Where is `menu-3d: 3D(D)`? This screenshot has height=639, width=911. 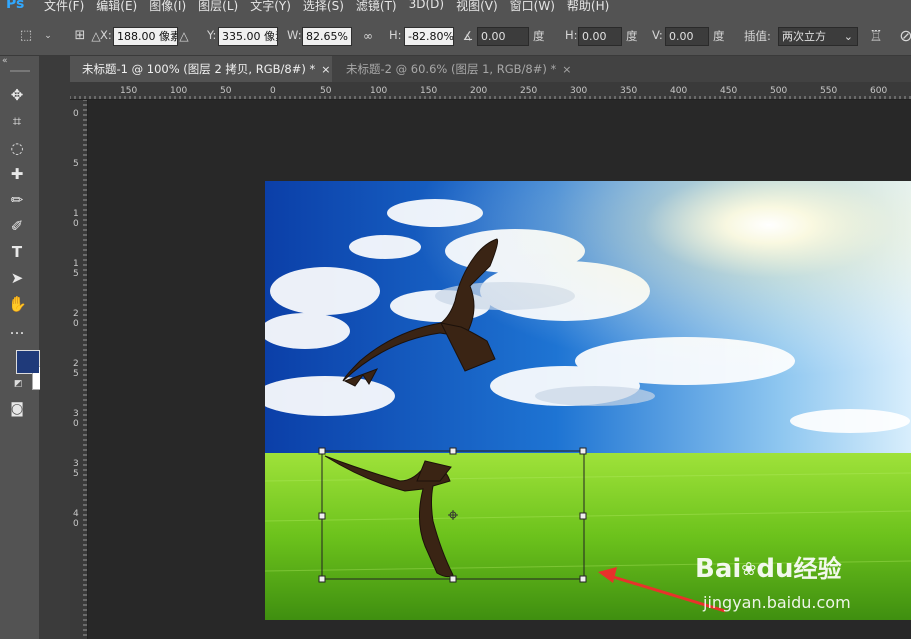 menu-3d: 3D(D) is located at coordinates (426, 7).